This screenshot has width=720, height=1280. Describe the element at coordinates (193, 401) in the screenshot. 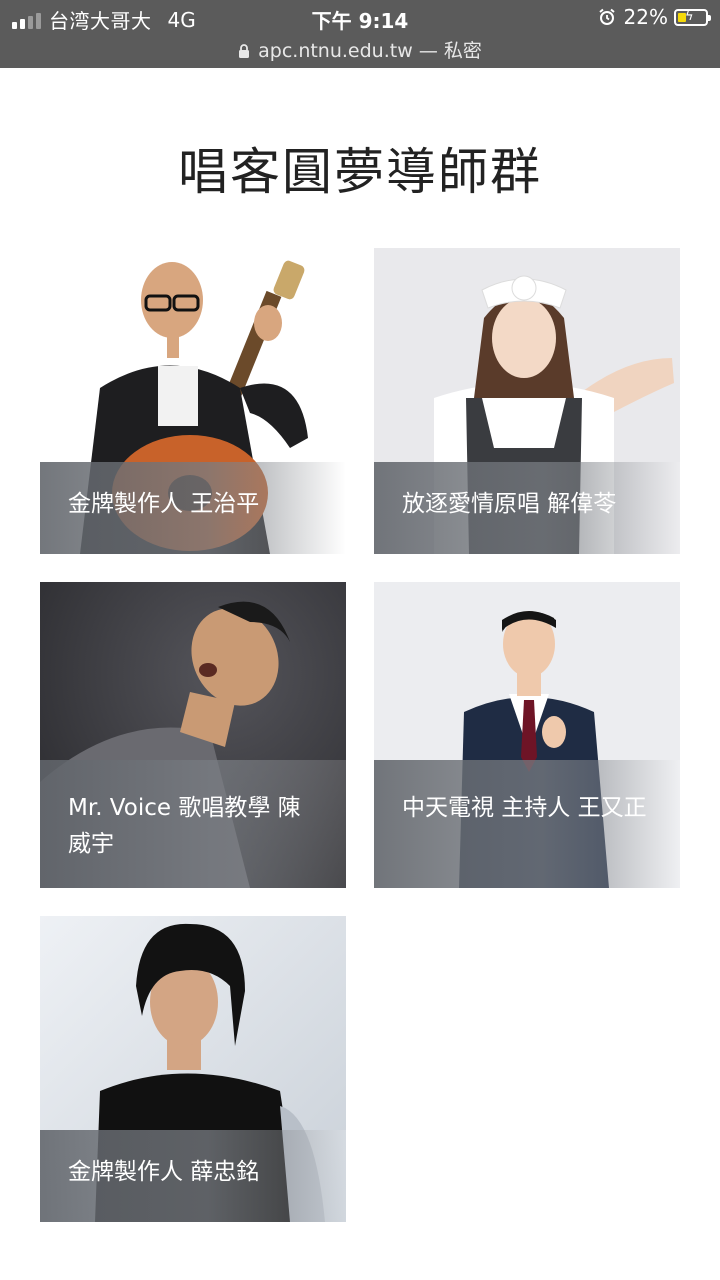

I see `mentor-card: 金牌製作人 王治平` at that location.